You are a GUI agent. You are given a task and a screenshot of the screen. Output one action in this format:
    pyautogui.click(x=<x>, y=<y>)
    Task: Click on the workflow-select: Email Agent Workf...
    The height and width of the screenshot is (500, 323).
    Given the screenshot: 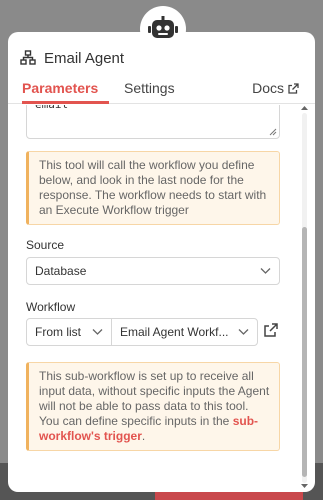 What is the action you would take?
    pyautogui.click(x=184, y=332)
    